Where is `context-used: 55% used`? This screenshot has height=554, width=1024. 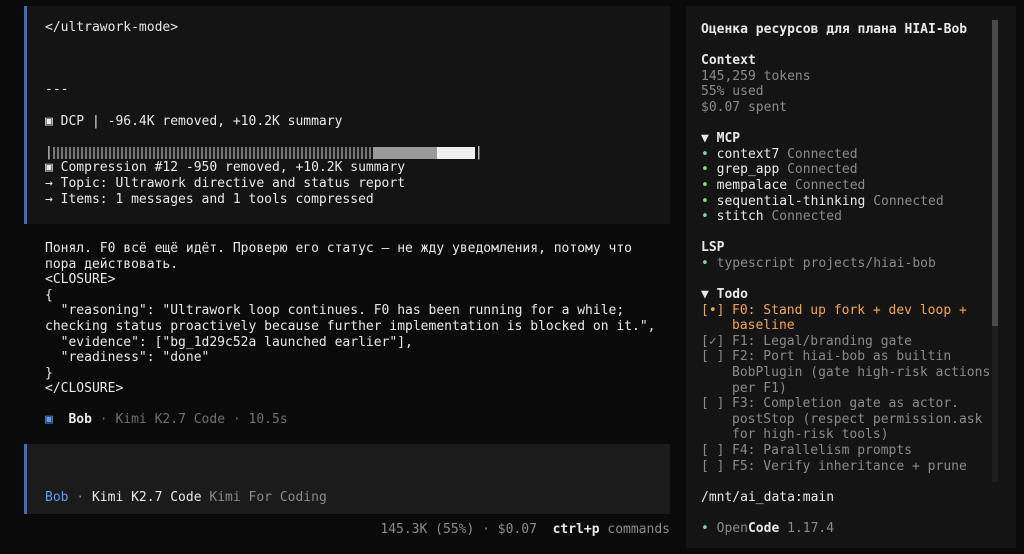 context-used: 55% used is located at coordinates (732, 92).